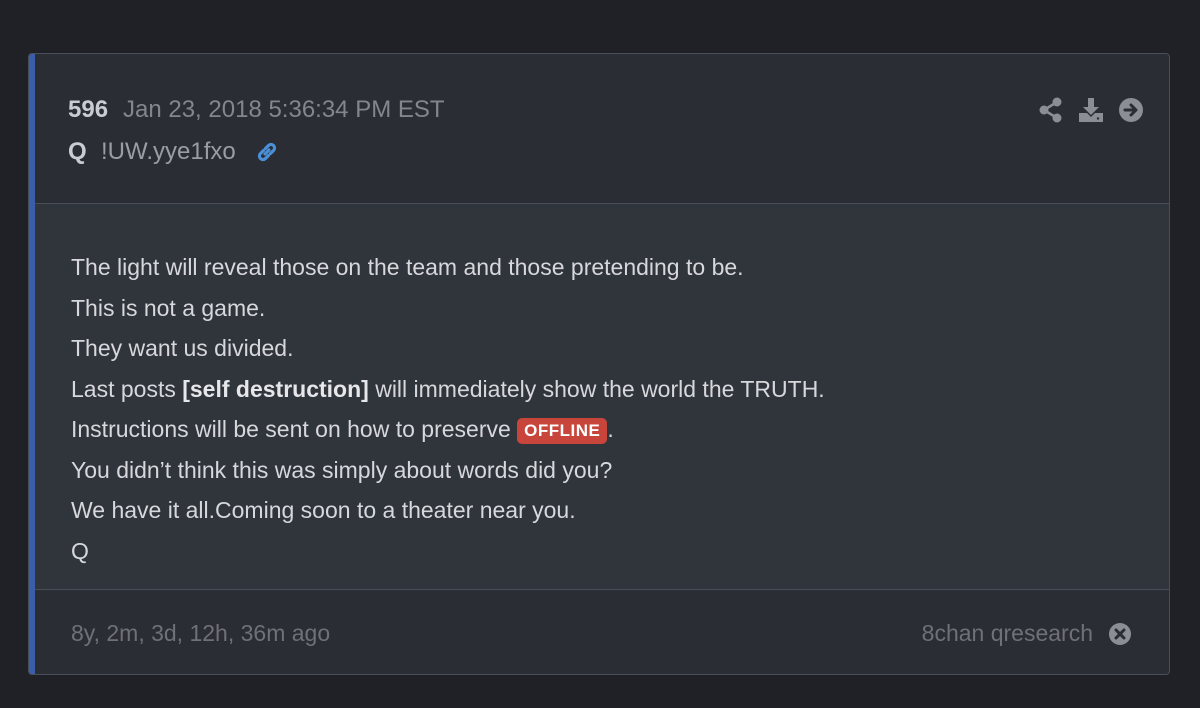  Describe the element at coordinates (602, 632) in the screenshot. I see `post-footer: 8y, 2m, 3d, 12h, 36m ago 8chan qresearch` at that location.